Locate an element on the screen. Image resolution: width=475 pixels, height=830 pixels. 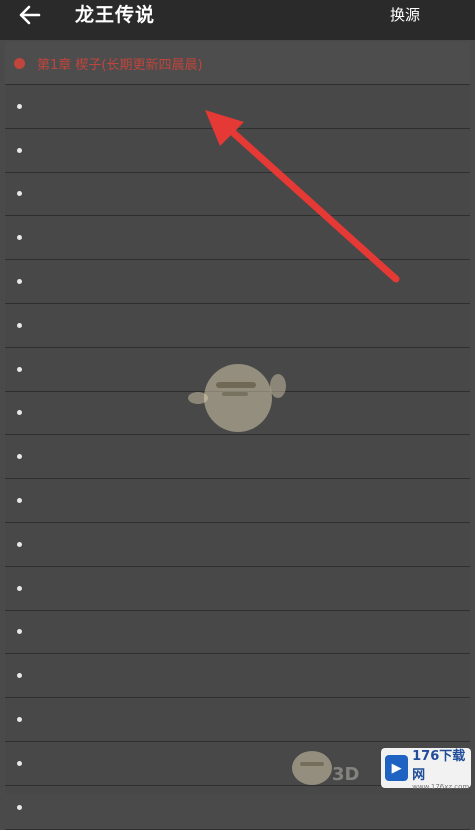
chapter-title: 第1章 楔子(长期更新四晨晨) is located at coordinates (120, 65).